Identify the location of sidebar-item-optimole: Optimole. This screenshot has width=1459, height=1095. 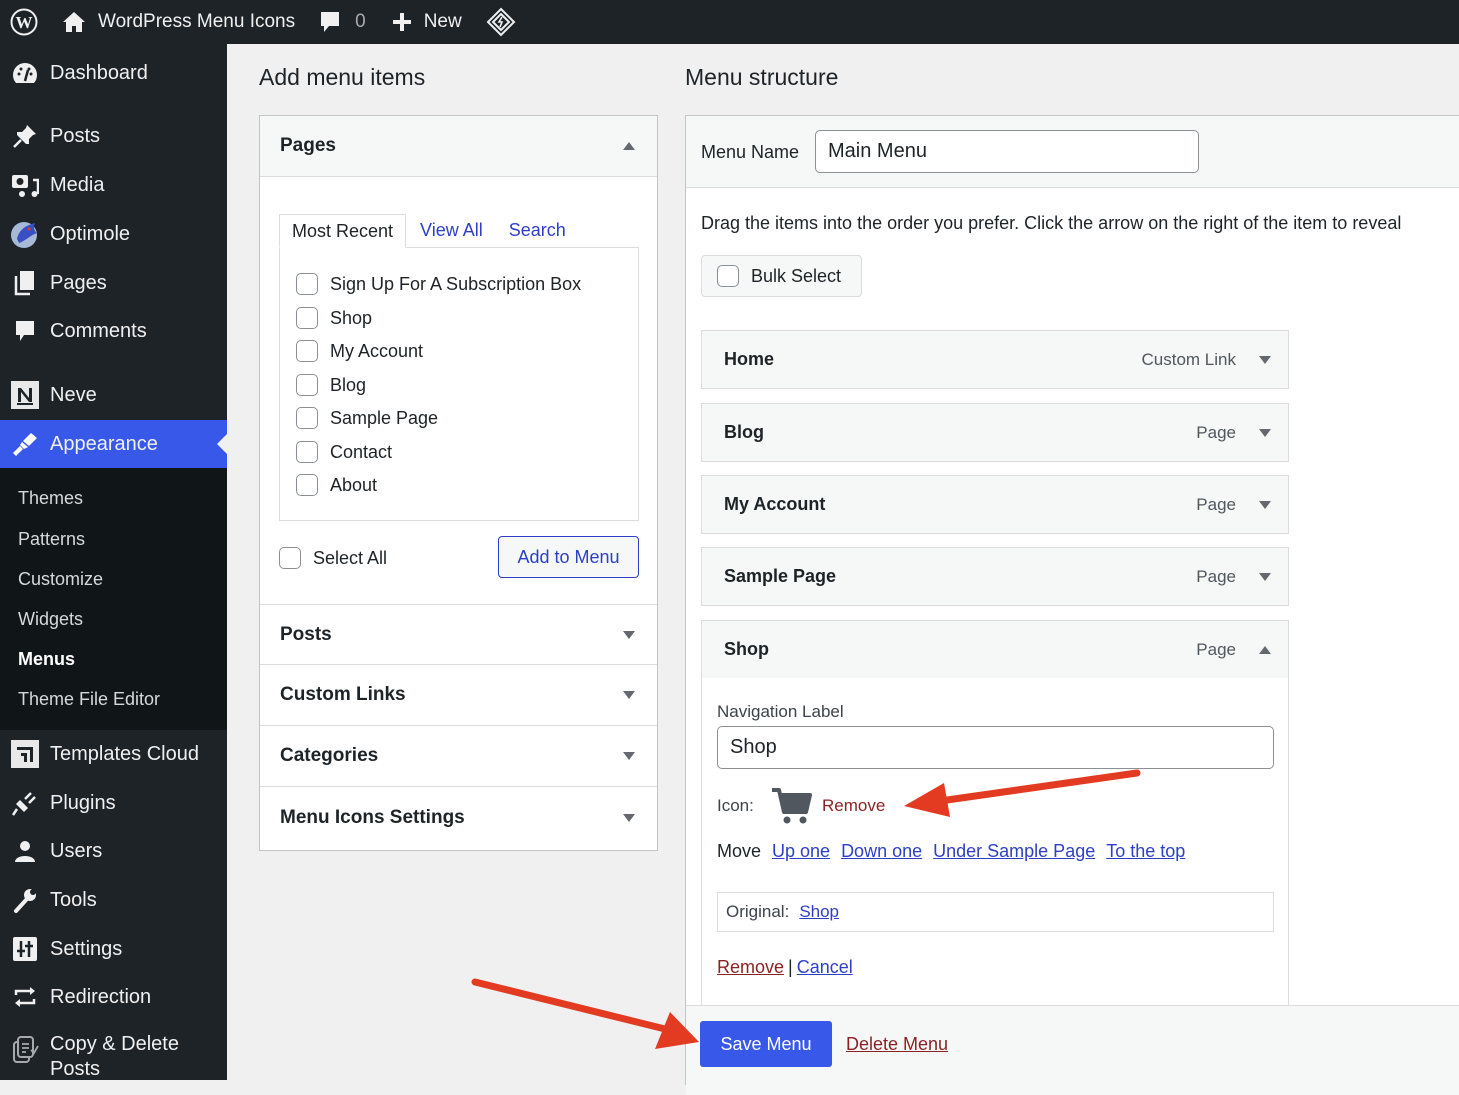
(113, 234).